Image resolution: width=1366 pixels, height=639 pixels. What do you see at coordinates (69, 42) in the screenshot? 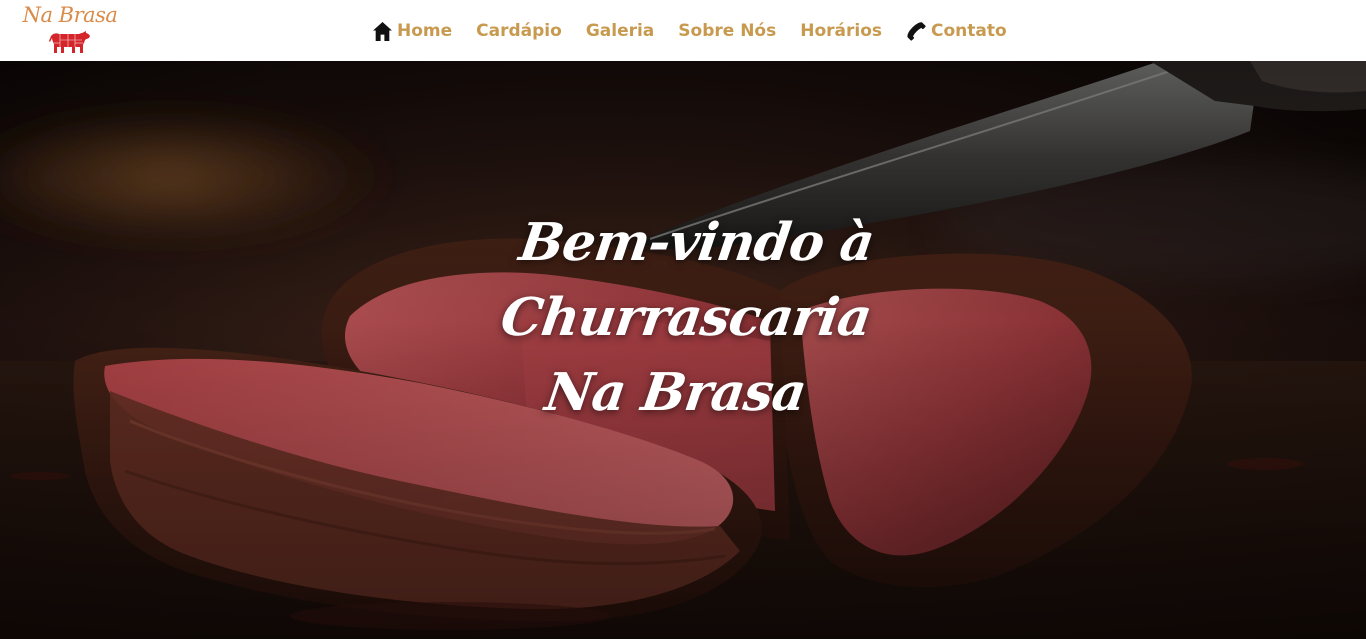
I see `cow-icon` at bounding box center [69, 42].